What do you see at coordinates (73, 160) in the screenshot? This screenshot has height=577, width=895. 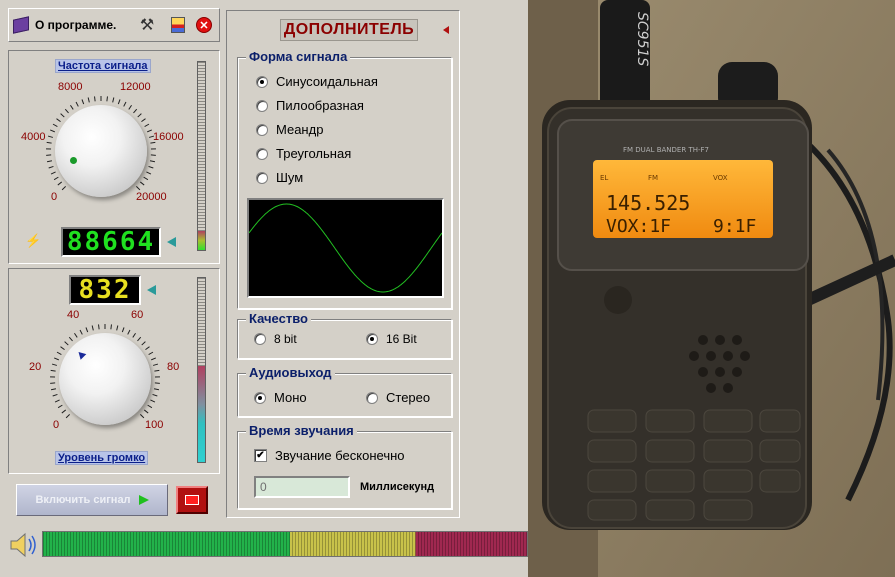 I see `frequency-knob-marker` at bounding box center [73, 160].